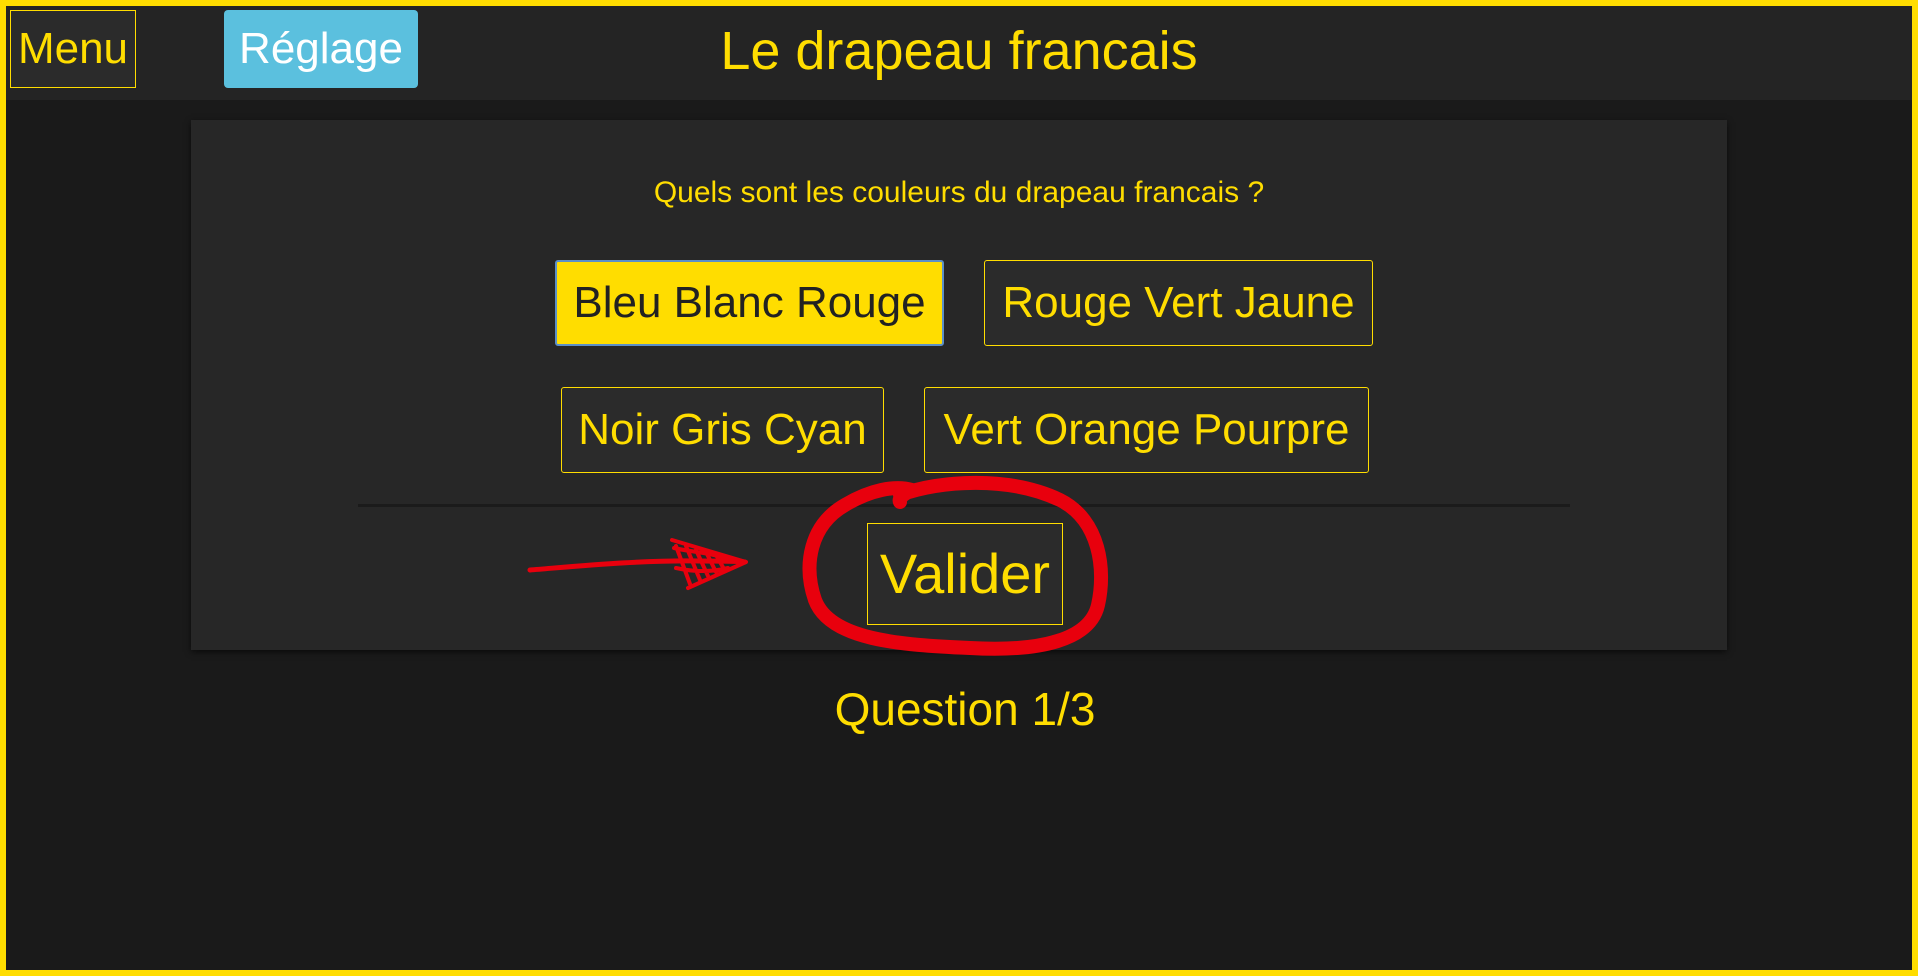 The image size is (1918, 976). I want to click on settings-button: Réglage, so click(321, 49).